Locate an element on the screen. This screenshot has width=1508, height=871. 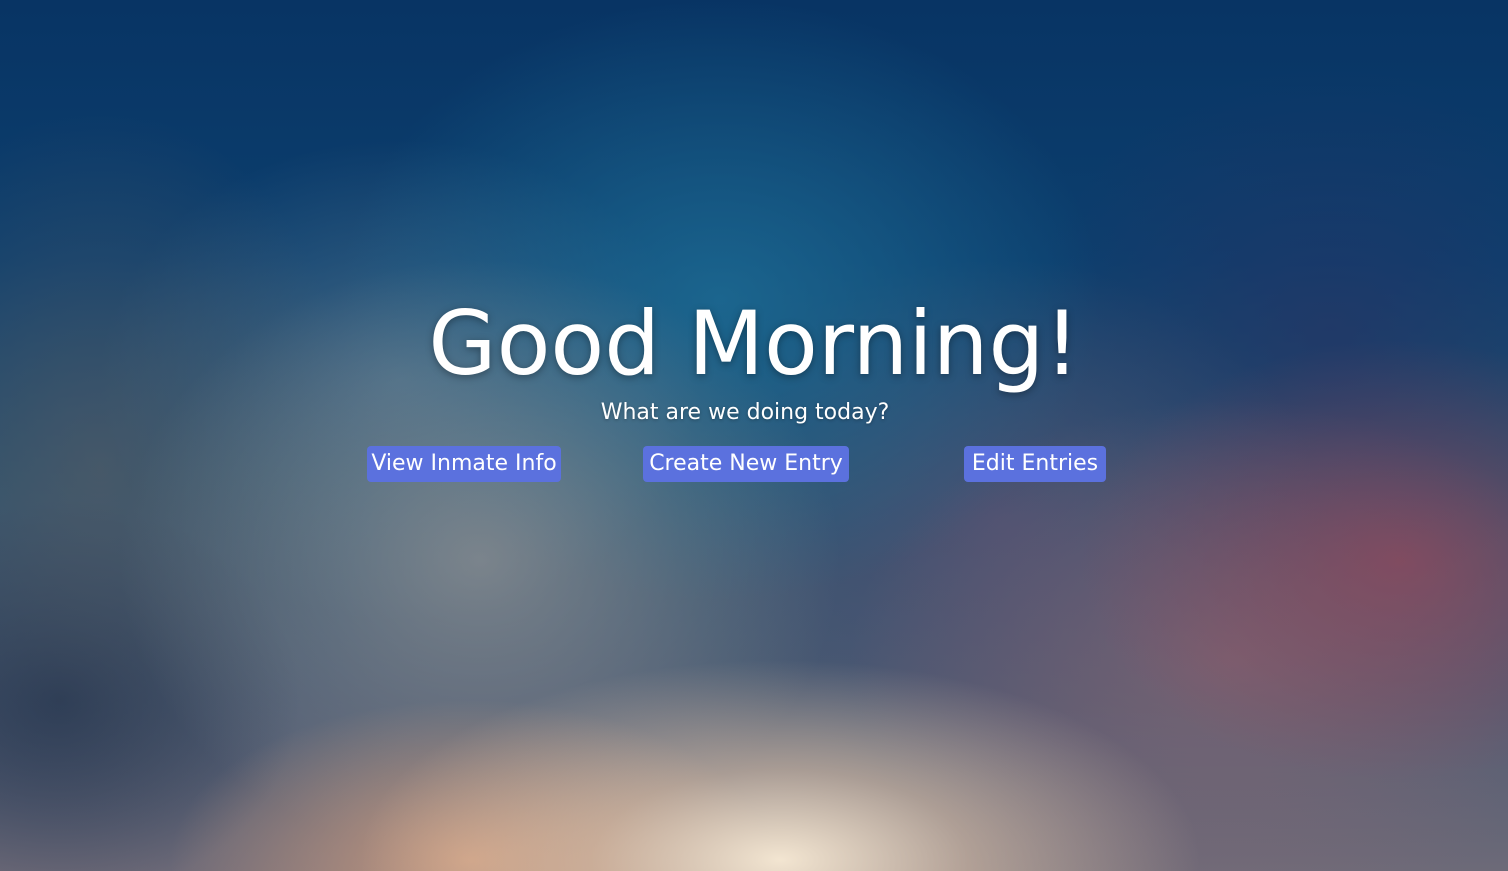
create-new-entry-button: Create New Entry is located at coordinates (746, 464).